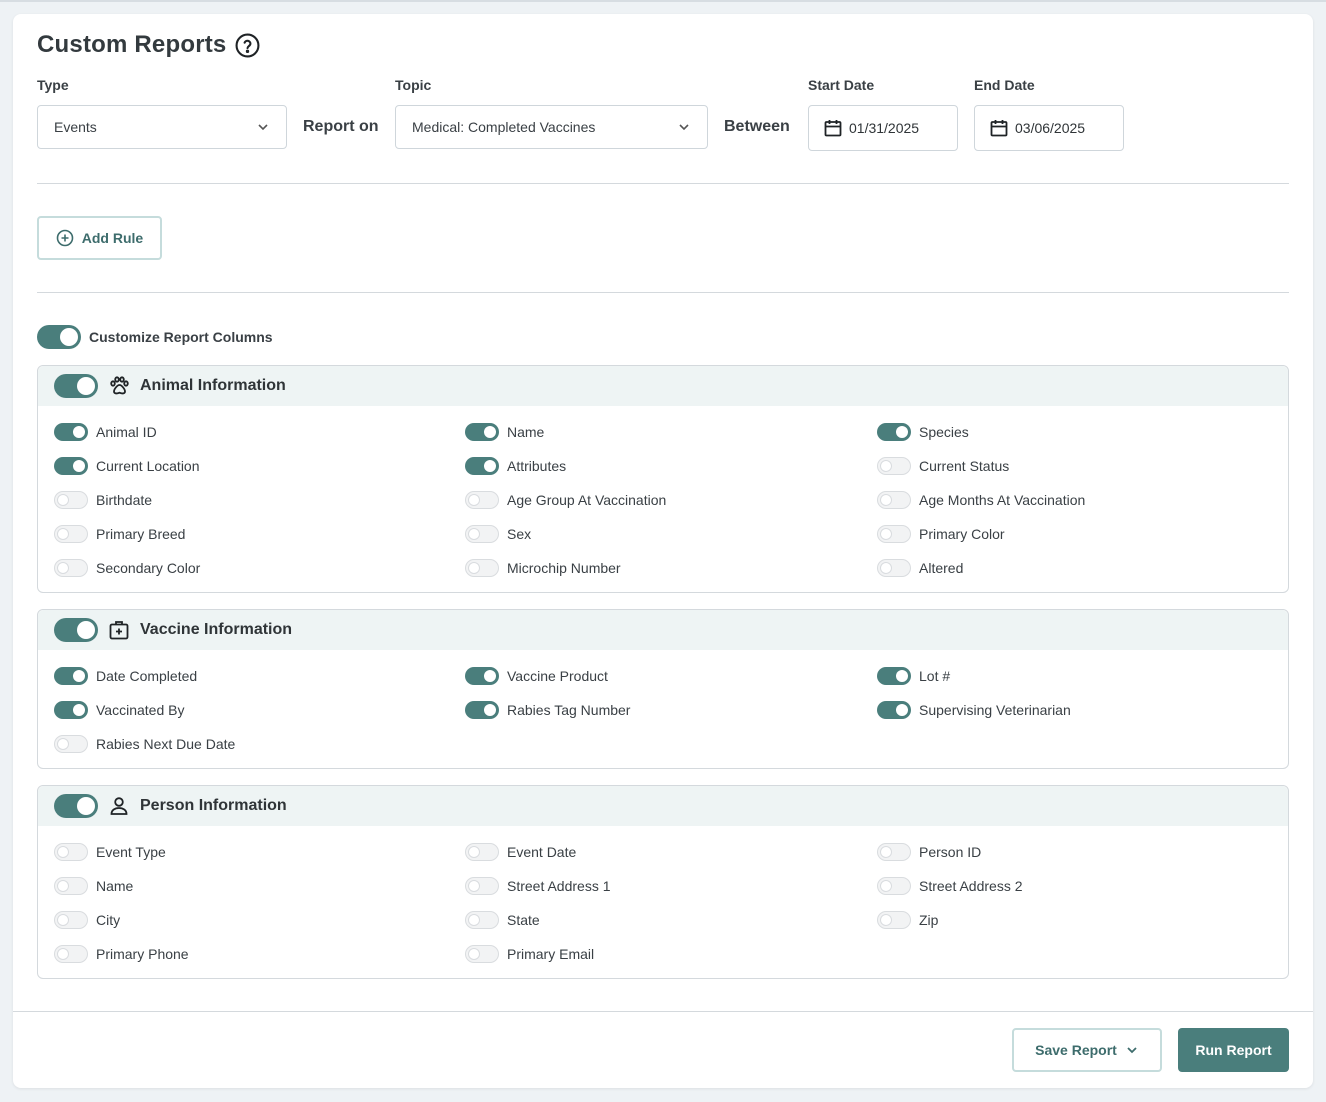  What do you see at coordinates (943, 466) in the screenshot?
I see `column-option-current-status: Current Status` at bounding box center [943, 466].